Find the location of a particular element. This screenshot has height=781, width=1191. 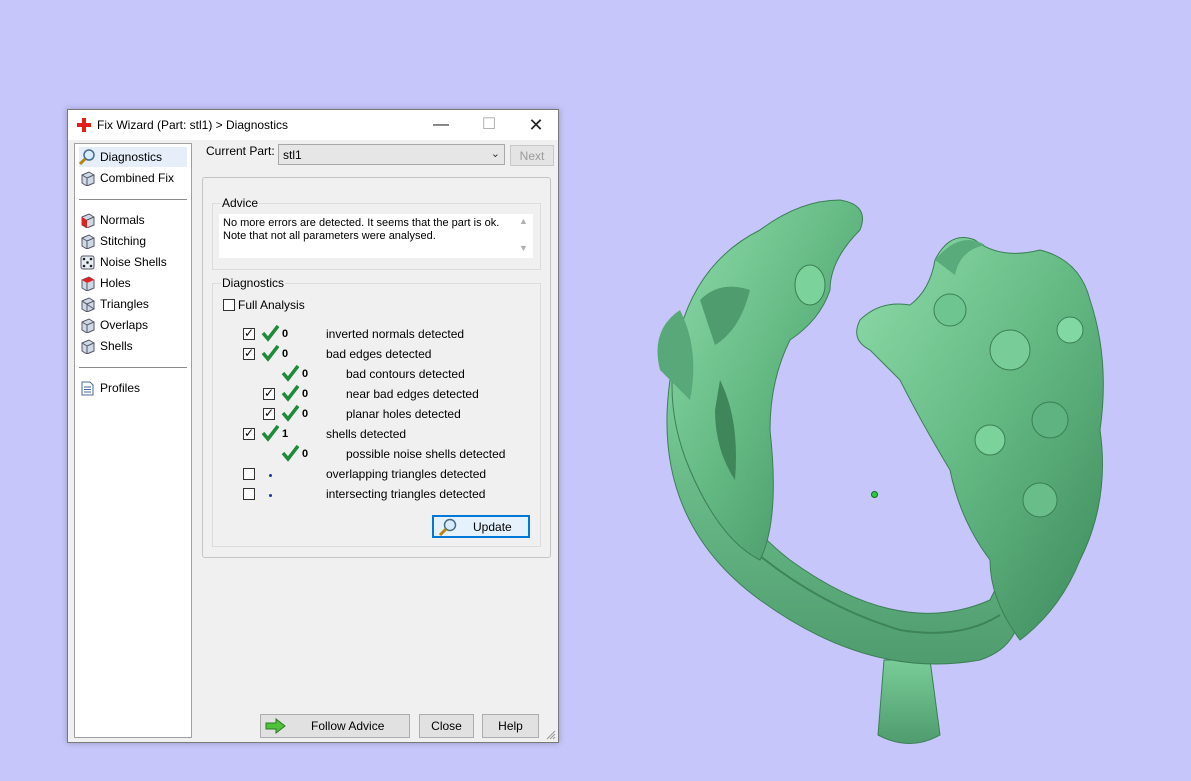

sidebar-item-shells: Shells is located at coordinates (133, 346).